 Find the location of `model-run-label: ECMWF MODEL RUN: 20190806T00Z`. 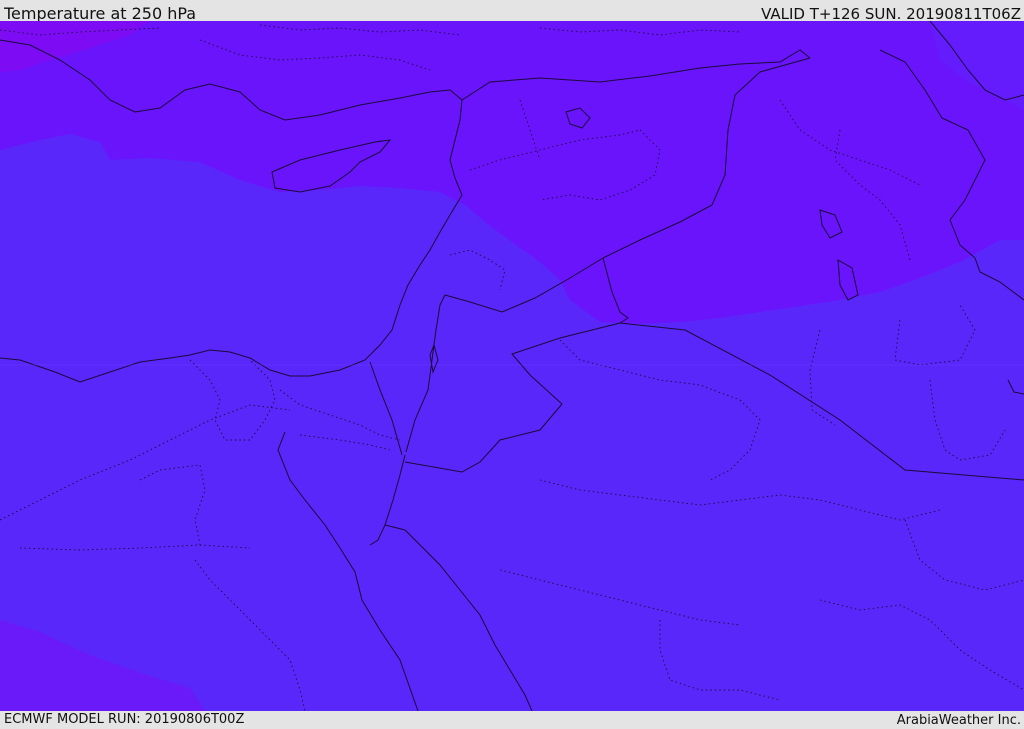

model-run-label: ECMWF MODEL RUN: 20190806T00Z is located at coordinates (124, 719).